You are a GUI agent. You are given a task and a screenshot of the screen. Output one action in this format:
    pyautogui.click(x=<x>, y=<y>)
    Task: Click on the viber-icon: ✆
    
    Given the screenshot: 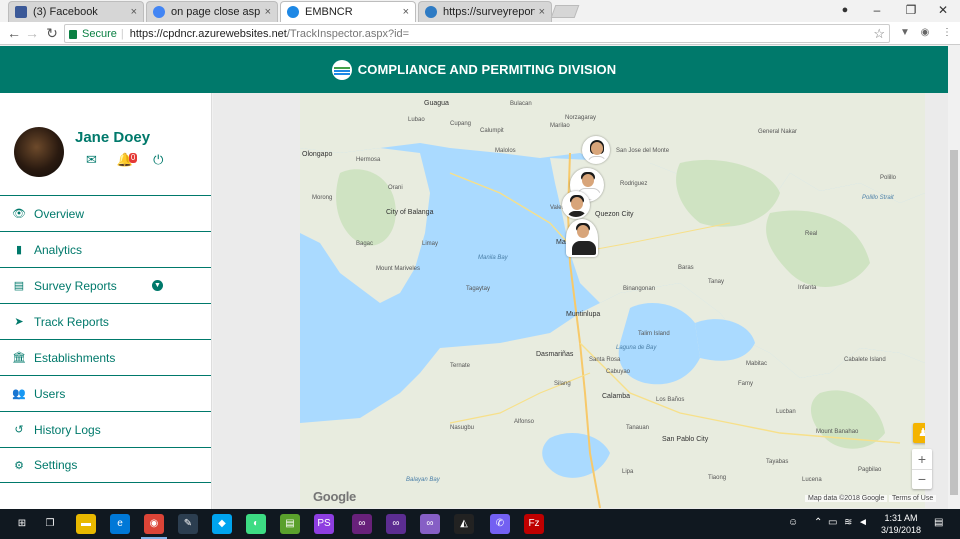 What is the action you would take?
    pyautogui.click(x=500, y=524)
    